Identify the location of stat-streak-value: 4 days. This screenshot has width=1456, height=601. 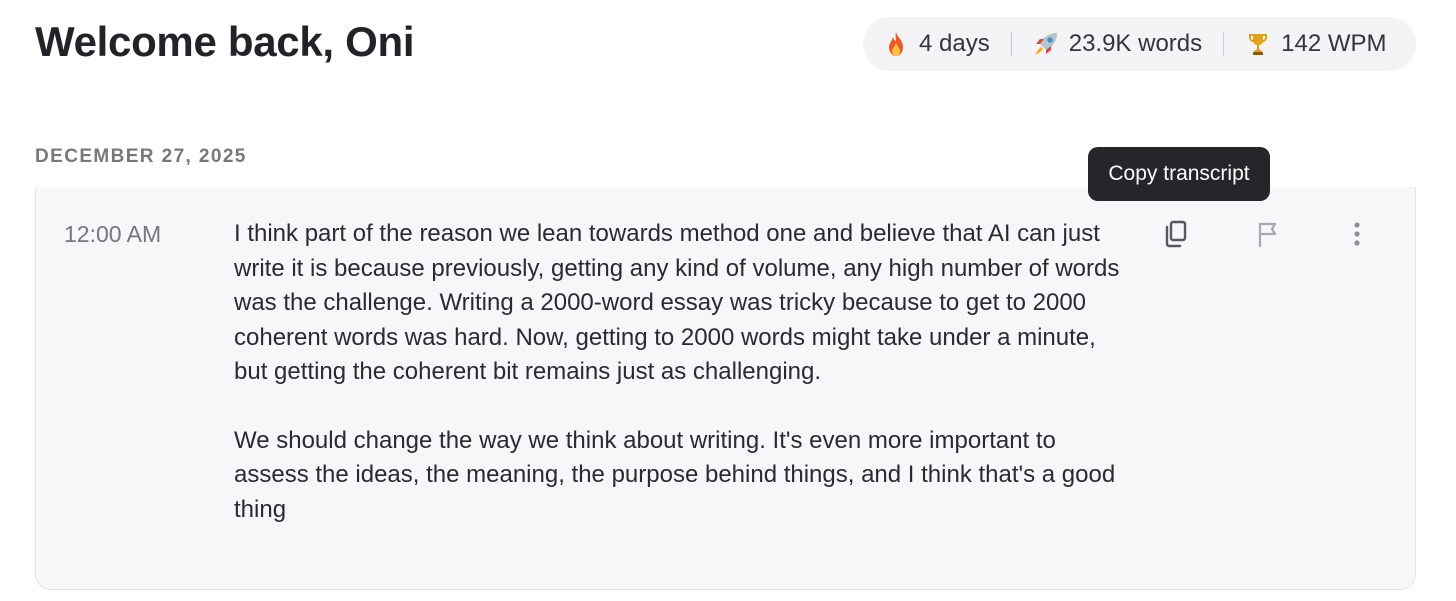
(954, 43).